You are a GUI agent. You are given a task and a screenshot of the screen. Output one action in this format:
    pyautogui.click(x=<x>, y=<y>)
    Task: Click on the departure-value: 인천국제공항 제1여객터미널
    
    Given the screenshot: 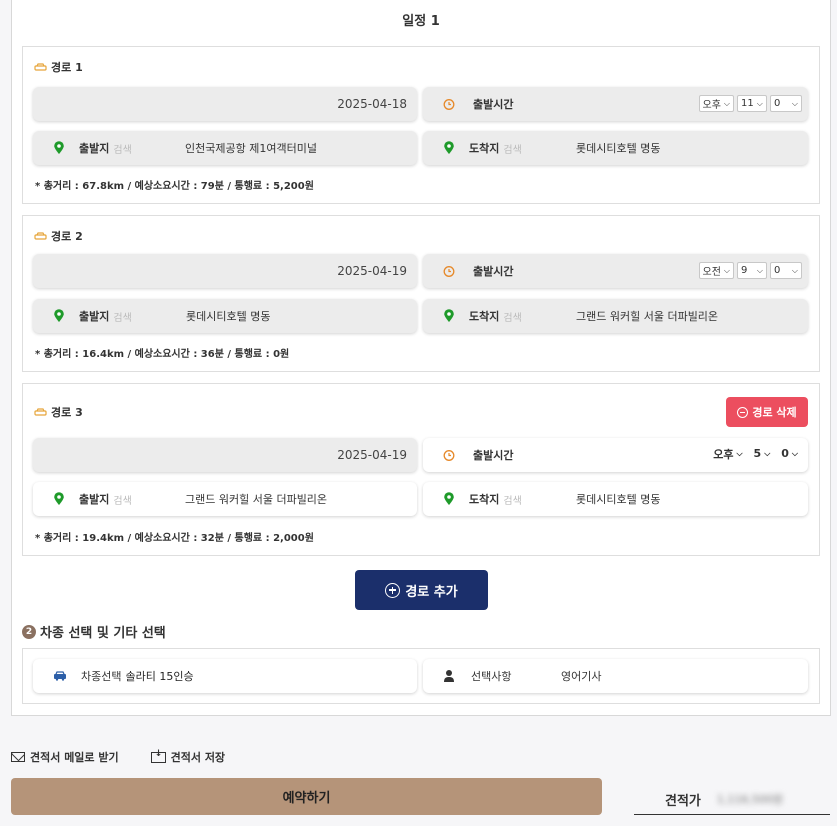 What is the action you would take?
    pyautogui.click(x=251, y=148)
    